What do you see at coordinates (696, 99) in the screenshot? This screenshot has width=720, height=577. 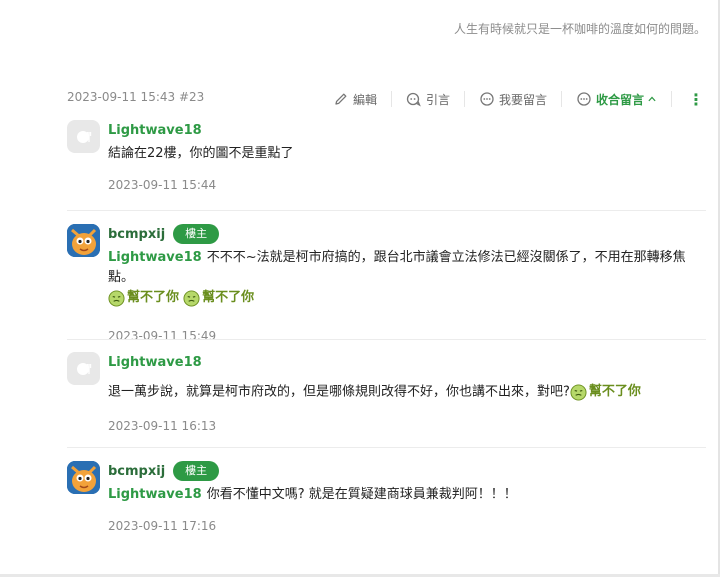 I see `more-vertical-icon: ⋮` at bounding box center [696, 99].